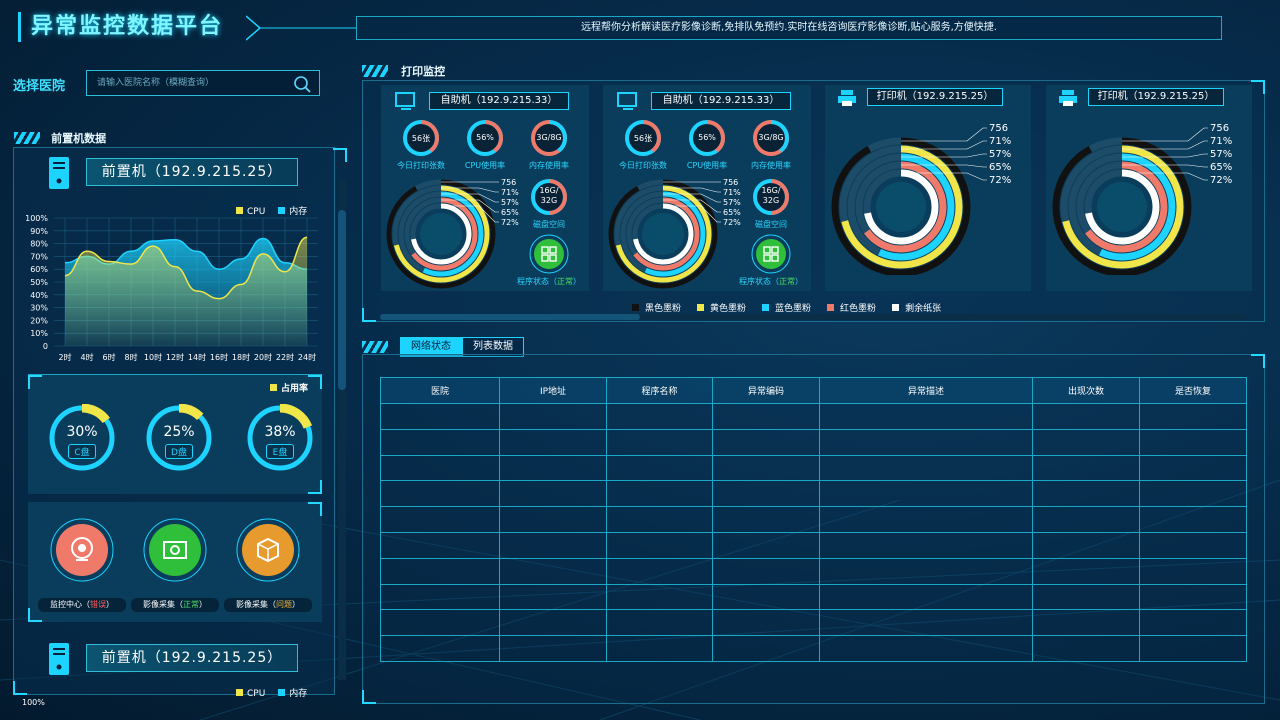 The image size is (1280, 720). I want to click on photo-icon, so click(175, 550).